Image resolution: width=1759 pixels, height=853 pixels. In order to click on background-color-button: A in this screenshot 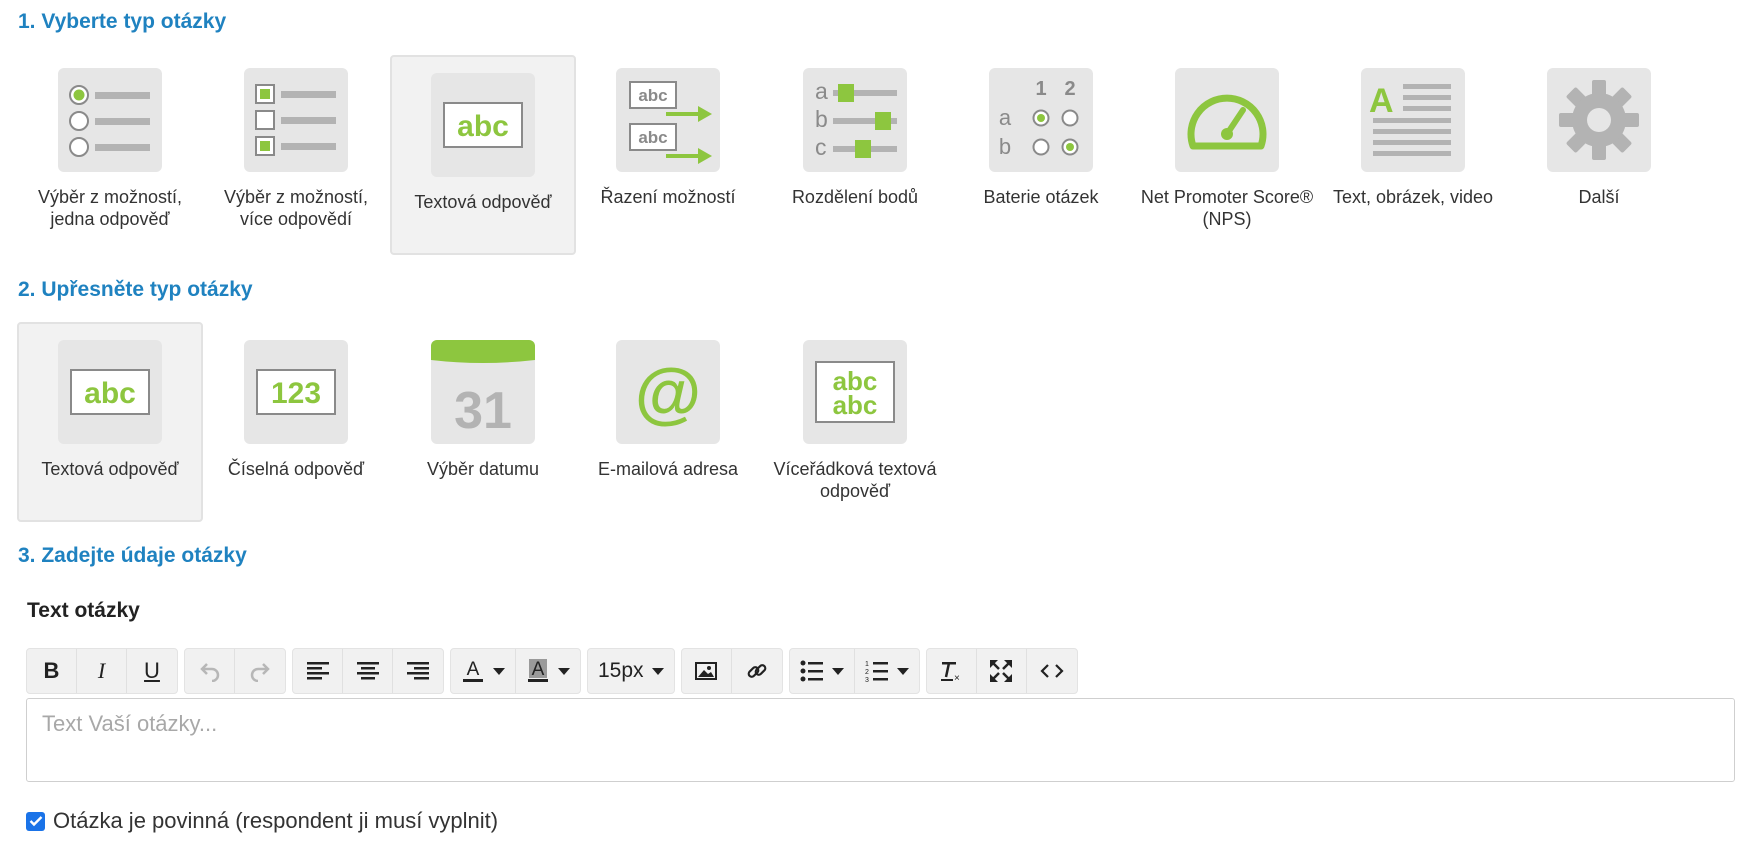, I will do `click(548, 671)`.